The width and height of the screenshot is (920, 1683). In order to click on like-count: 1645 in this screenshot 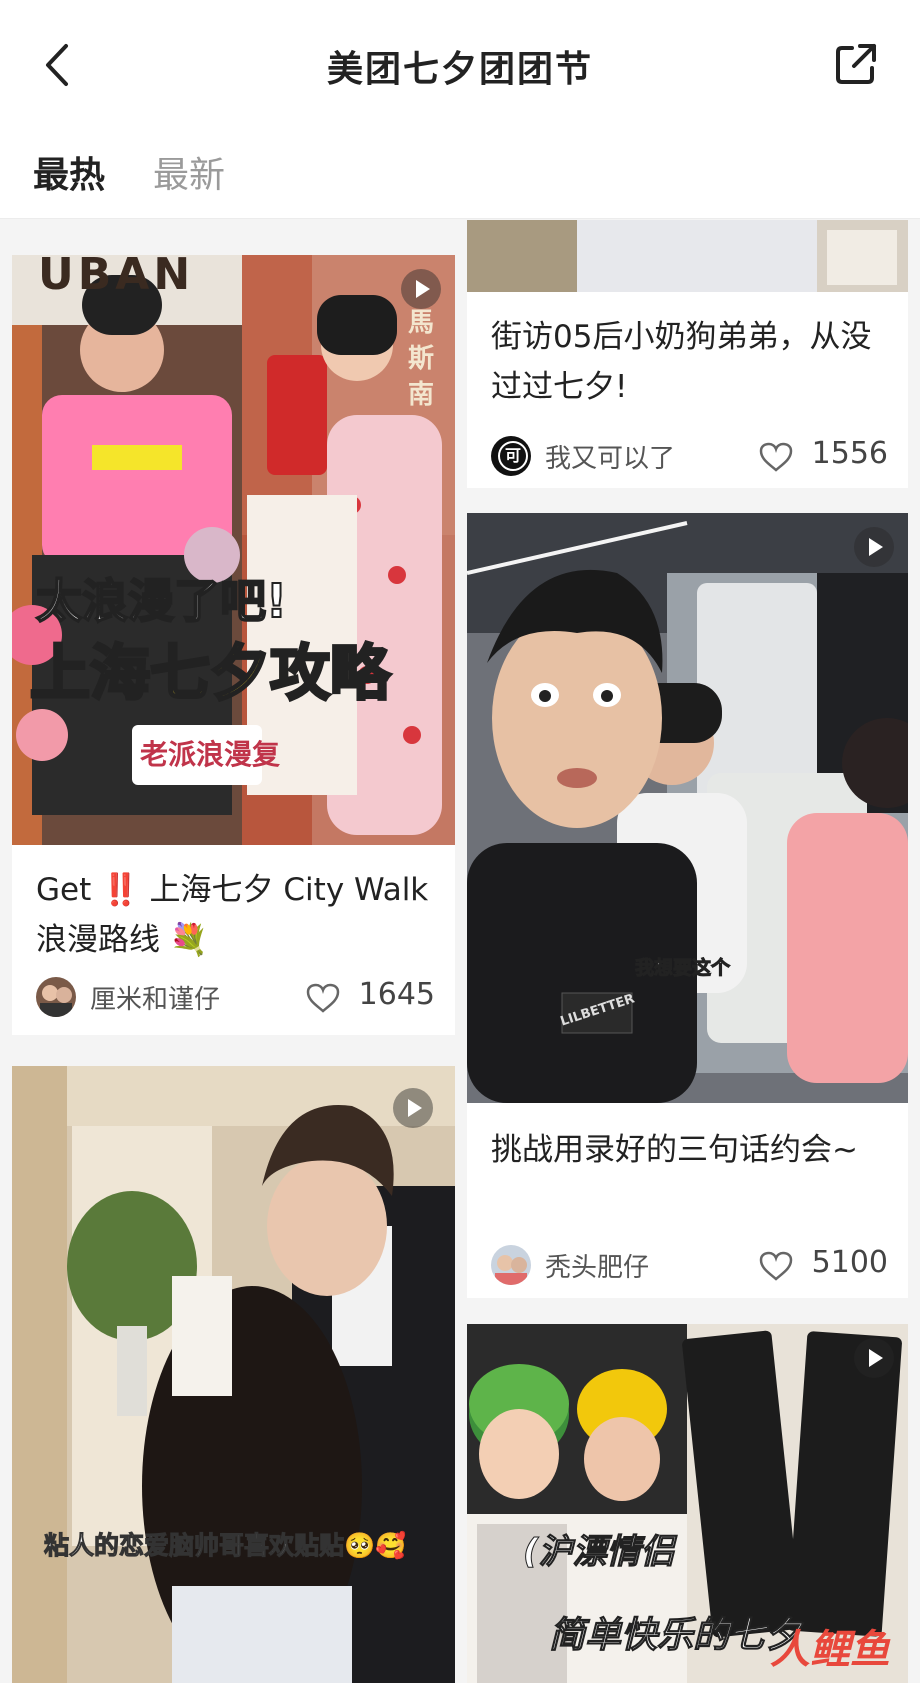, I will do `click(396, 994)`.